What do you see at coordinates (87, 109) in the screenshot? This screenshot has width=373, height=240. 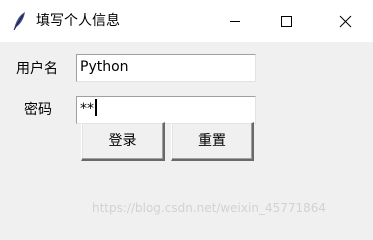 I see `password-value: **` at bounding box center [87, 109].